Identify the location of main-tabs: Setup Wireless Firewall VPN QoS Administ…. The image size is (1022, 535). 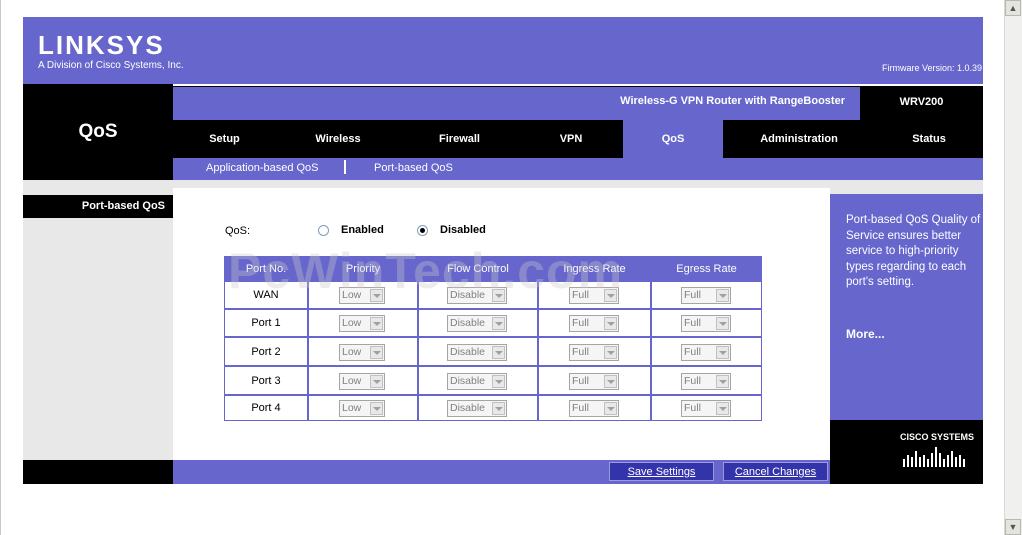
(578, 139).